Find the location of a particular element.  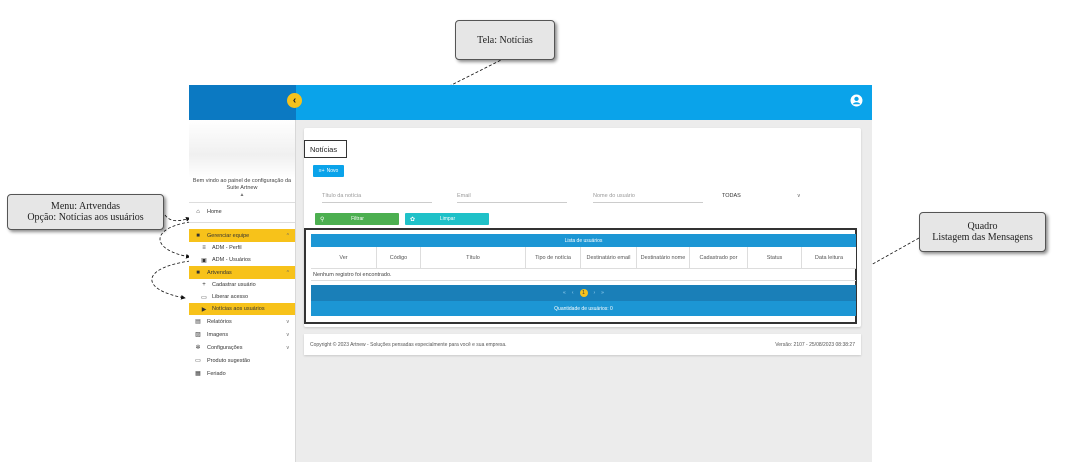

user-name-filter-input: Nome do usuário is located at coordinates (648, 198).